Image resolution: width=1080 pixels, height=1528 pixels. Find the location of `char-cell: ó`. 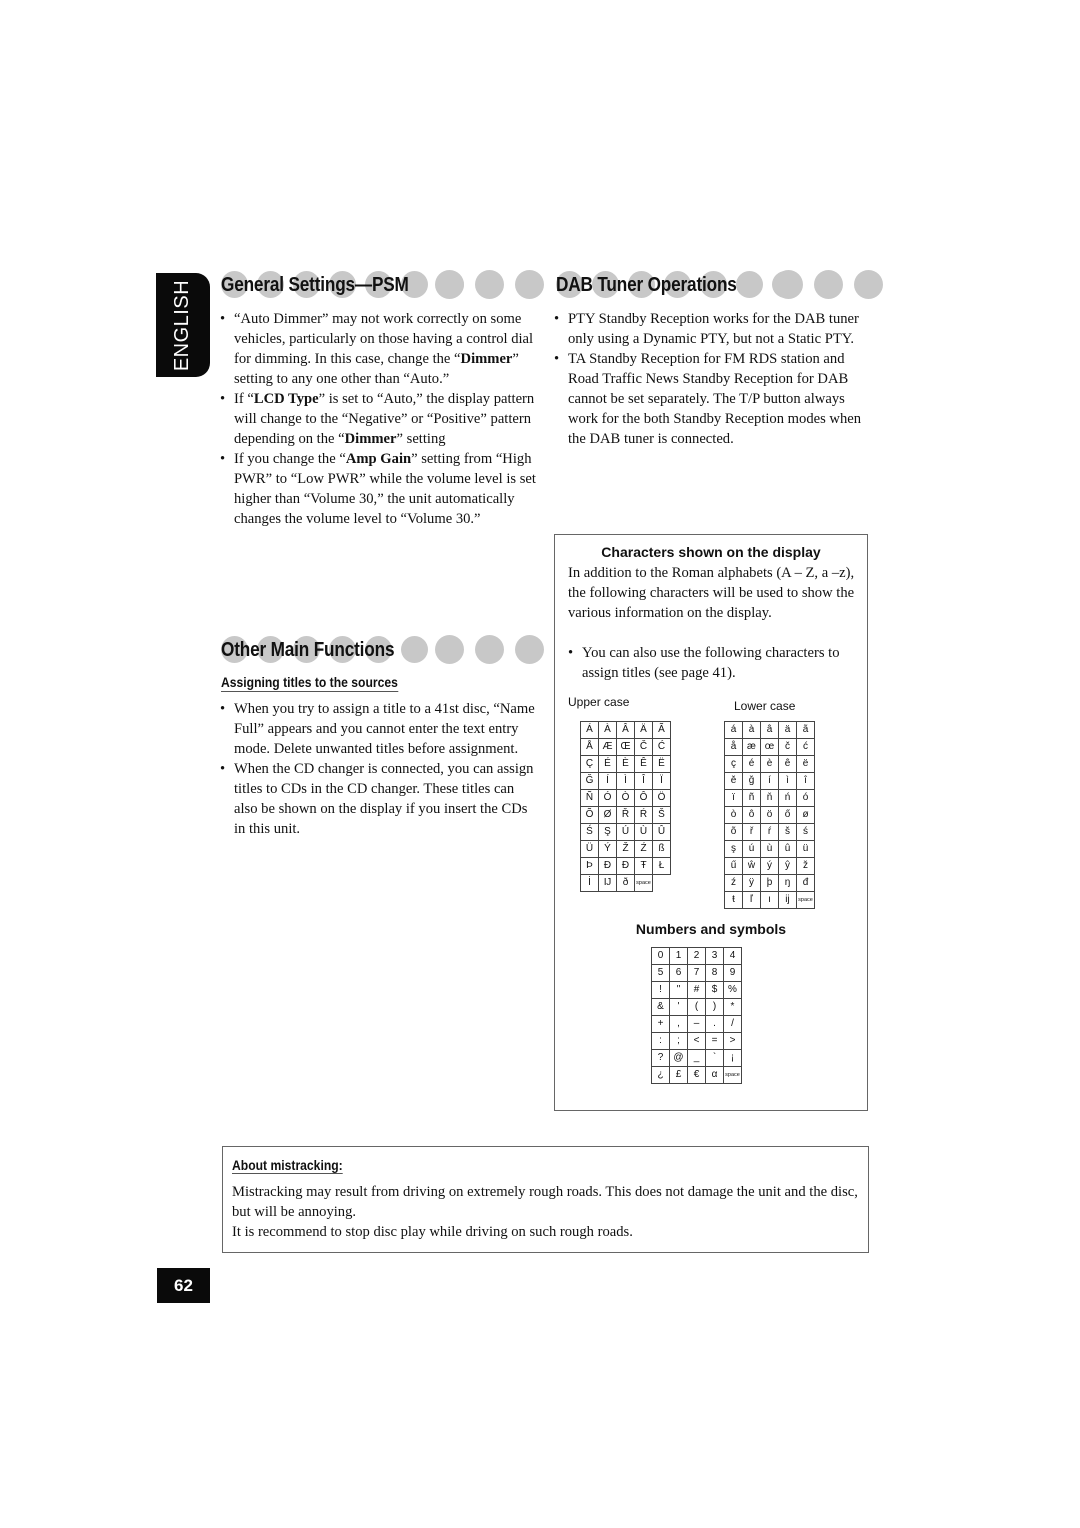

char-cell: ó is located at coordinates (805, 798).